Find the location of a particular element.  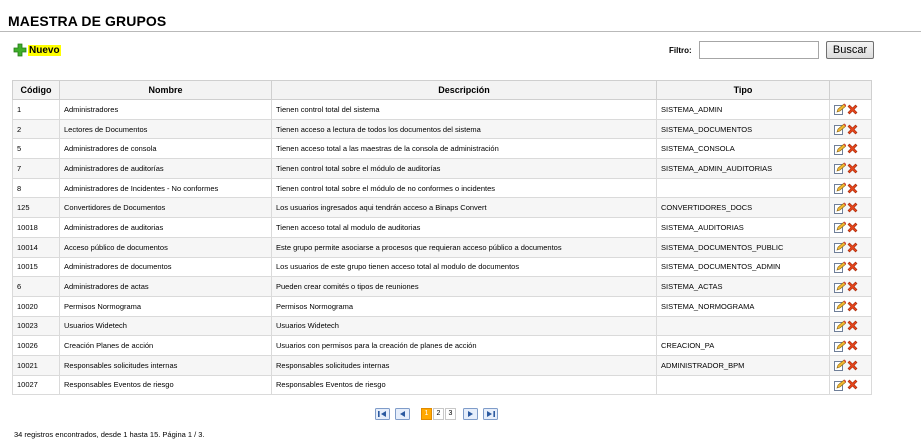

cell-tipo: SISTEMA_NORMOGRAMA is located at coordinates (743, 306).